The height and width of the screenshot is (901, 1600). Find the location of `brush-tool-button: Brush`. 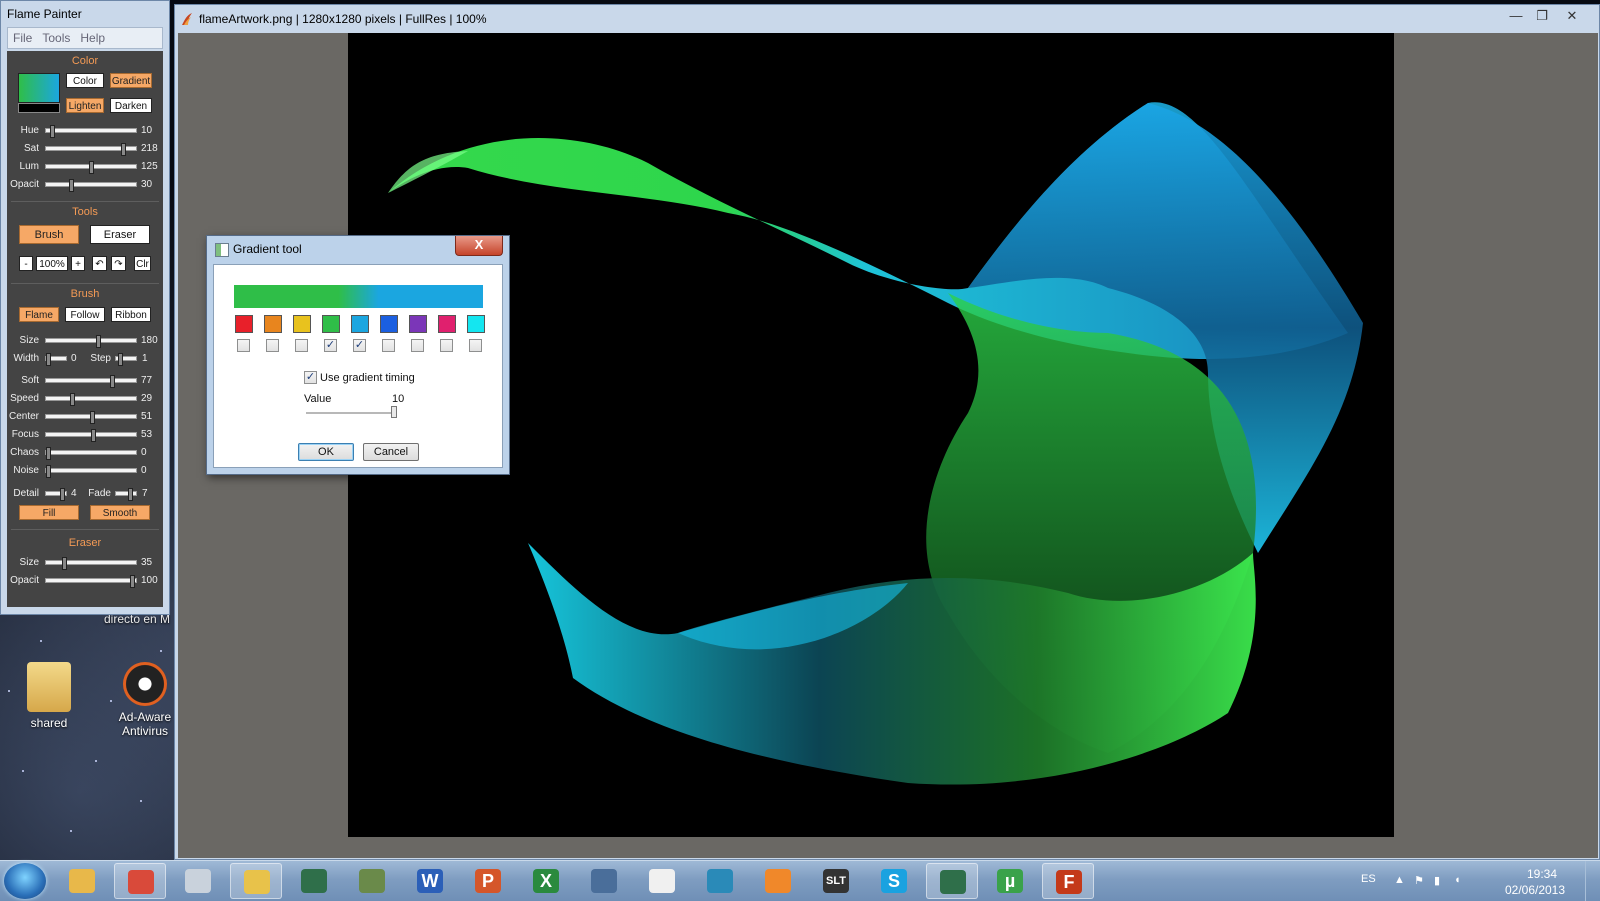

brush-tool-button: Brush is located at coordinates (49, 234).